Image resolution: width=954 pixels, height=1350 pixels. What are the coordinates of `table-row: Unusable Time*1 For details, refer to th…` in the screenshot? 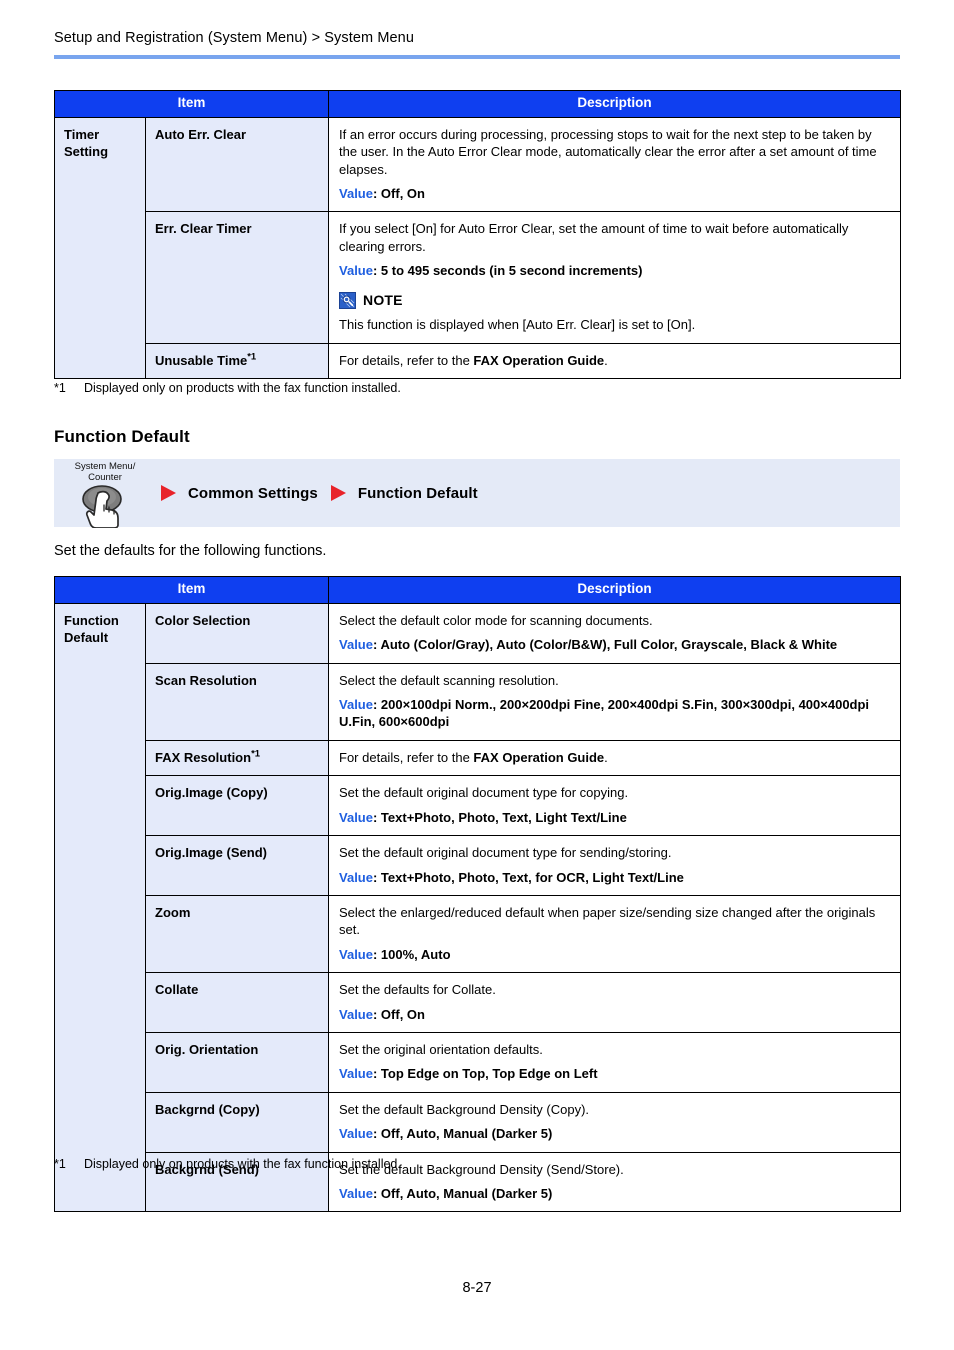 It's located at (478, 361).